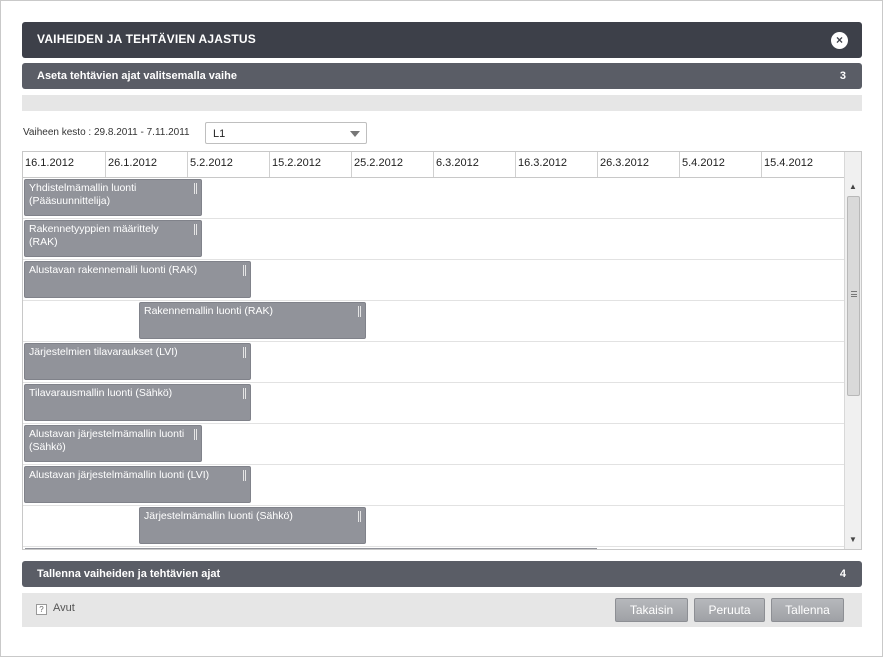 The width and height of the screenshot is (883, 657). I want to click on task-bar: Rakennetyyppien määrittely (RAK), so click(113, 238).